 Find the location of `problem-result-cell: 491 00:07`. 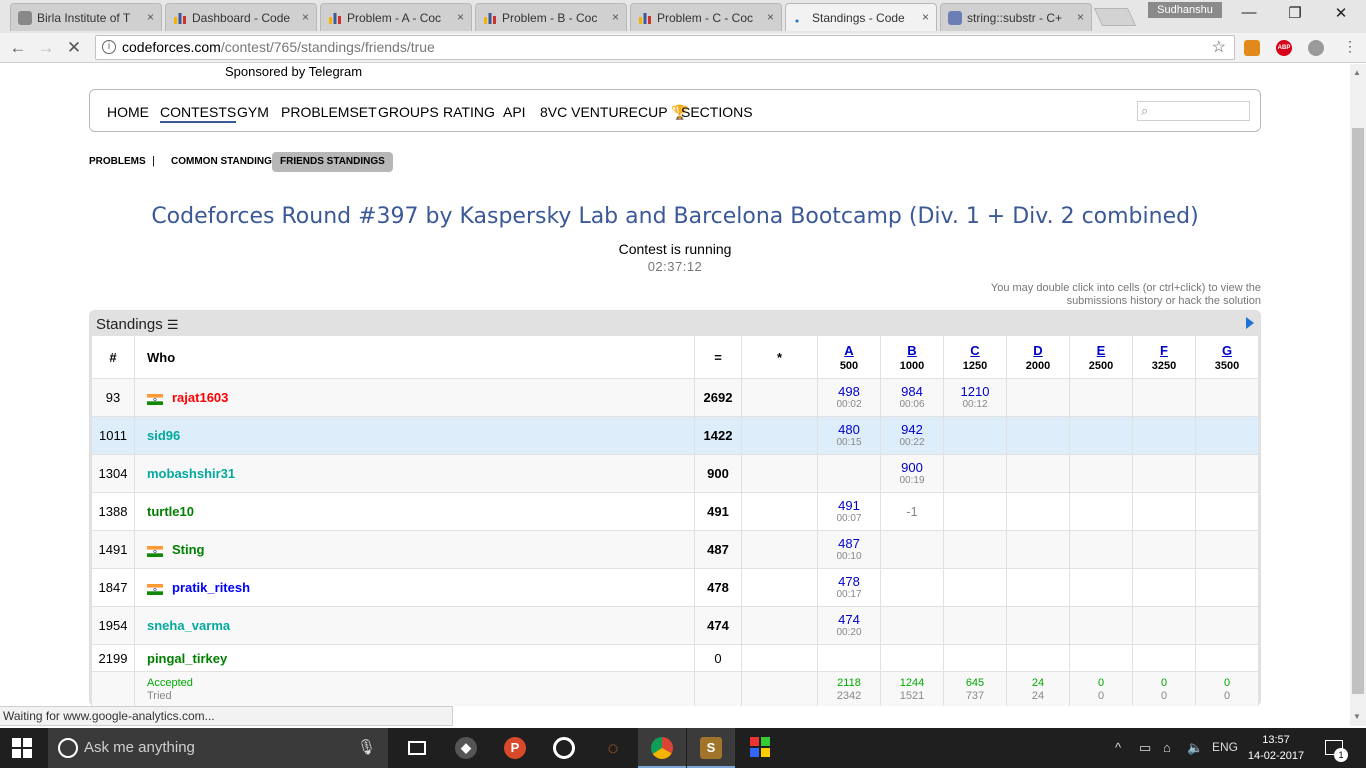

problem-result-cell: 491 00:07 is located at coordinates (849, 511).